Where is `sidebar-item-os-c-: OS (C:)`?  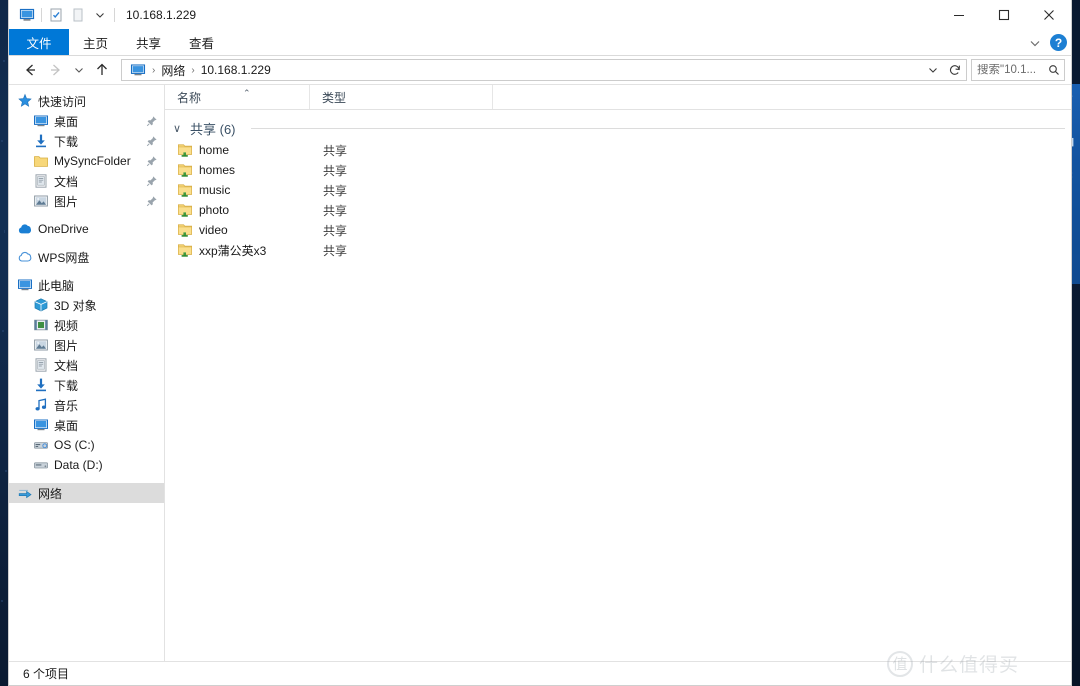
sidebar-item-os-c-: OS (C:) is located at coordinates (86, 445).